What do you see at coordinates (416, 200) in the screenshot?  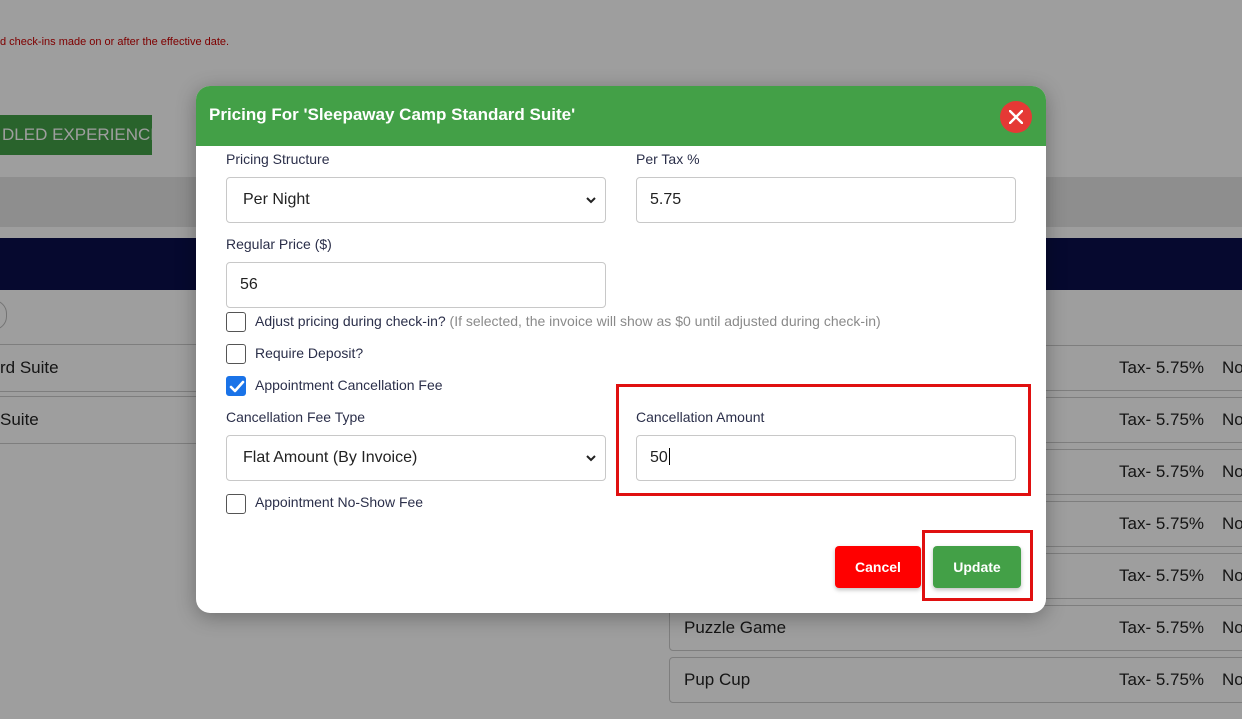 I see `pricing-structure-select: Per Night` at bounding box center [416, 200].